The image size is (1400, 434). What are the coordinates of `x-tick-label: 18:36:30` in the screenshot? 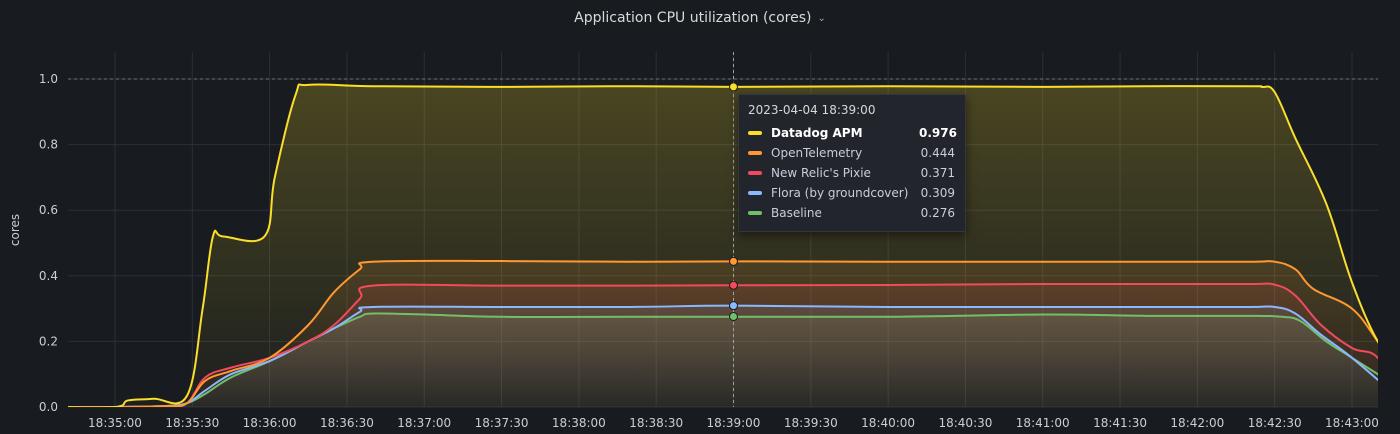 It's located at (347, 423).